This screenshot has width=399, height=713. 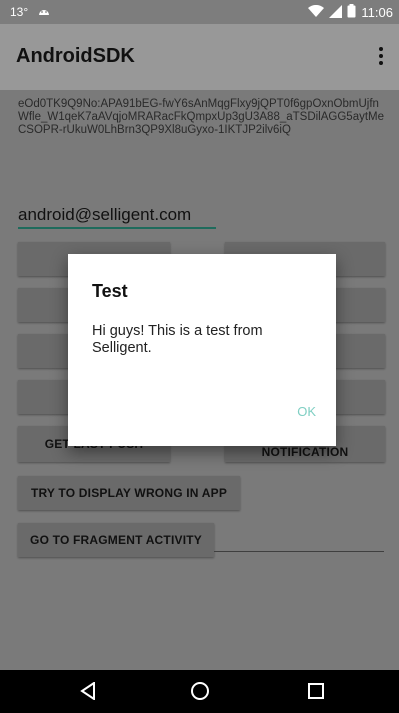 What do you see at coordinates (381, 58) in the screenshot?
I see `more-vert-icon` at bounding box center [381, 58].